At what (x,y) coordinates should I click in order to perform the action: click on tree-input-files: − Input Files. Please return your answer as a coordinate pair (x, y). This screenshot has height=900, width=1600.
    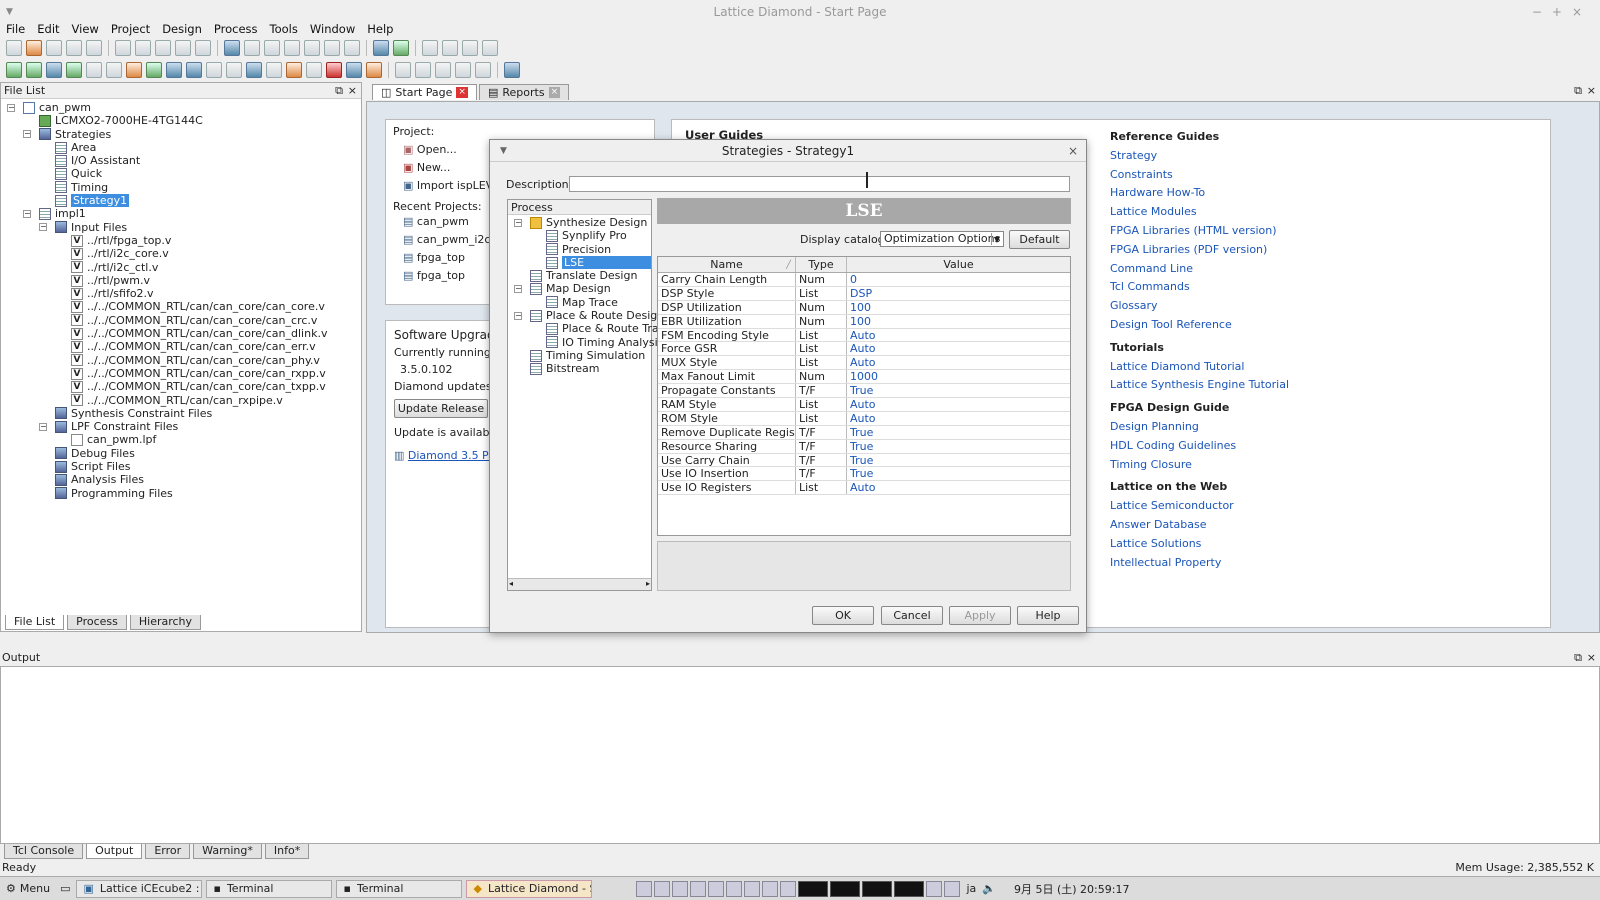
    Looking at the image, I should click on (181, 227).